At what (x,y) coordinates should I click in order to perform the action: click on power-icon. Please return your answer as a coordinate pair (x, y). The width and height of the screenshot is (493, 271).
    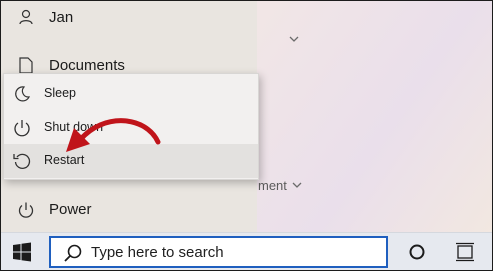
    Looking at the image, I should click on (26, 210).